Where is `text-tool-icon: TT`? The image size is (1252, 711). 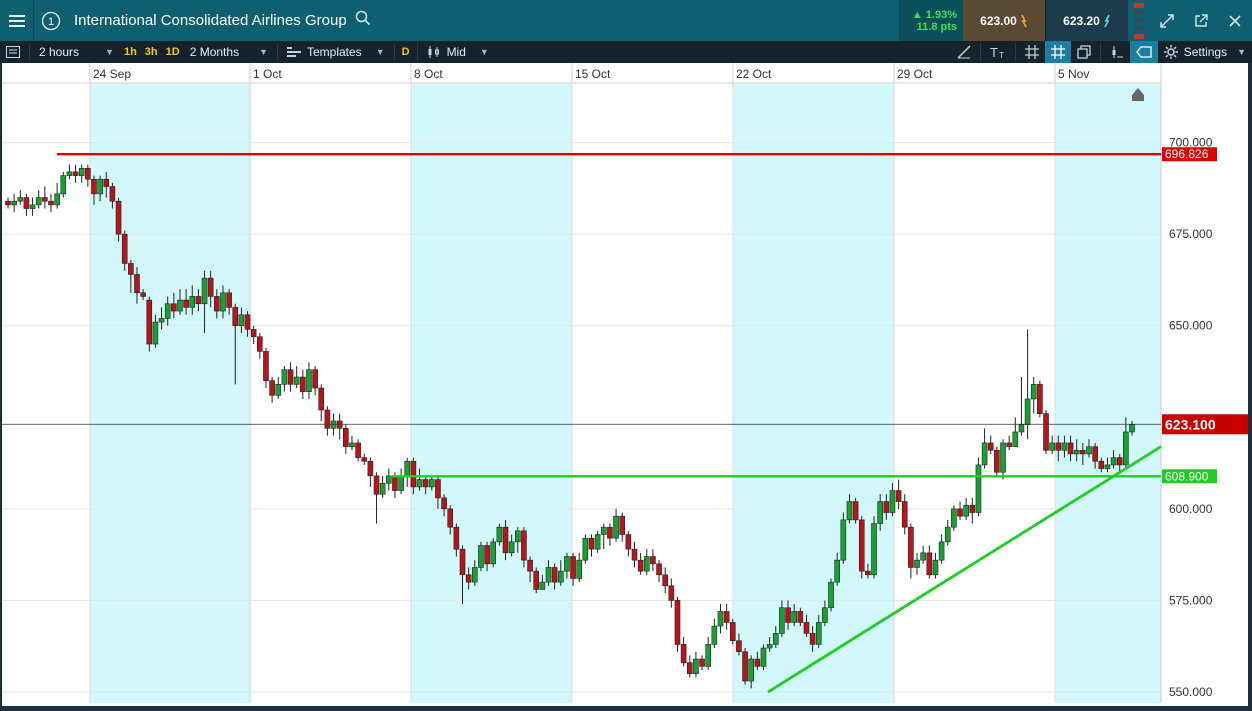 text-tool-icon: TT is located at coordinates (998, 52).